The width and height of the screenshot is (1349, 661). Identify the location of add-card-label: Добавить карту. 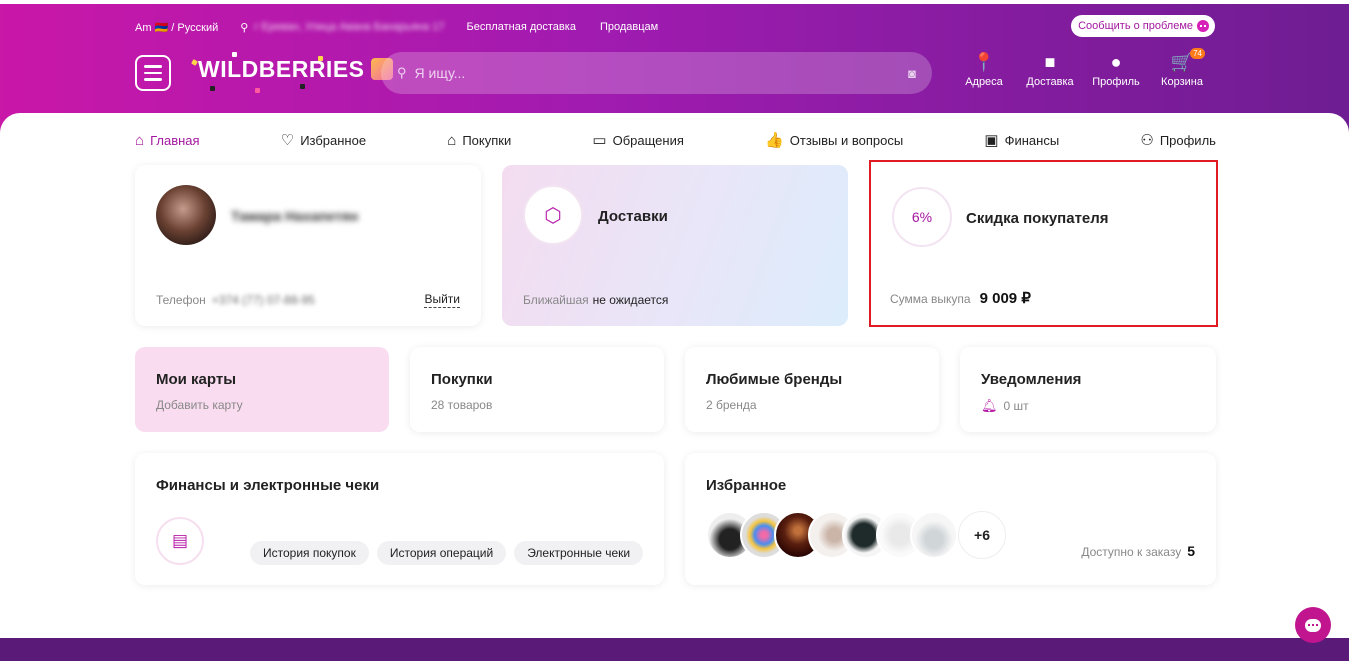
(199, 405).